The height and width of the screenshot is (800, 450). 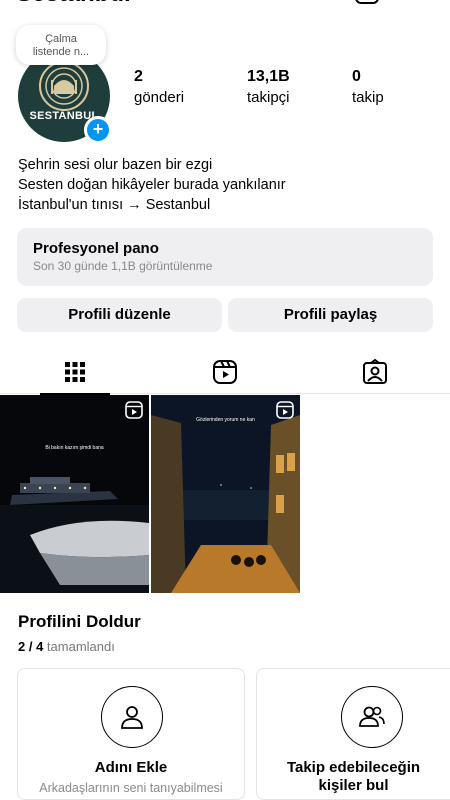 What do you see at coordinates (79, 621) in the screenshot?
I see `complete-profile-title: Profilini Doldur` at bounding box center [79, 621].